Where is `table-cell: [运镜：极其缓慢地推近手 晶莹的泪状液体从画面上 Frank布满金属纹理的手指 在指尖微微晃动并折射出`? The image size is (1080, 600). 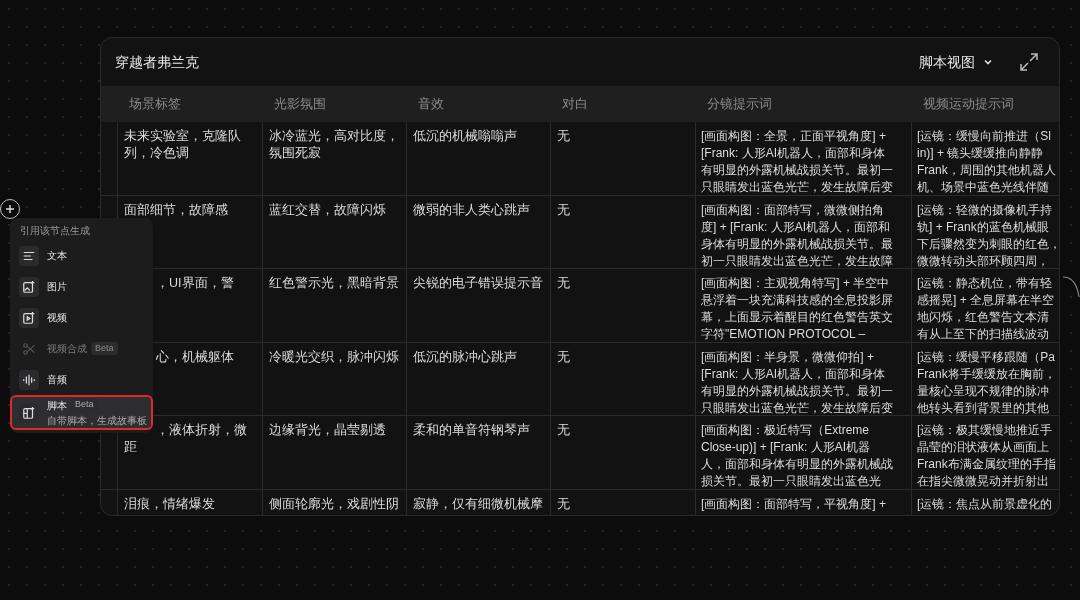 table-cell: [运镜：极其缓慢地推近手 晶莹的泪状液体从画面上 Frank布满金属纹理的手指 在指尖微微晃动并折射出 is located at coordinates (986, 456).